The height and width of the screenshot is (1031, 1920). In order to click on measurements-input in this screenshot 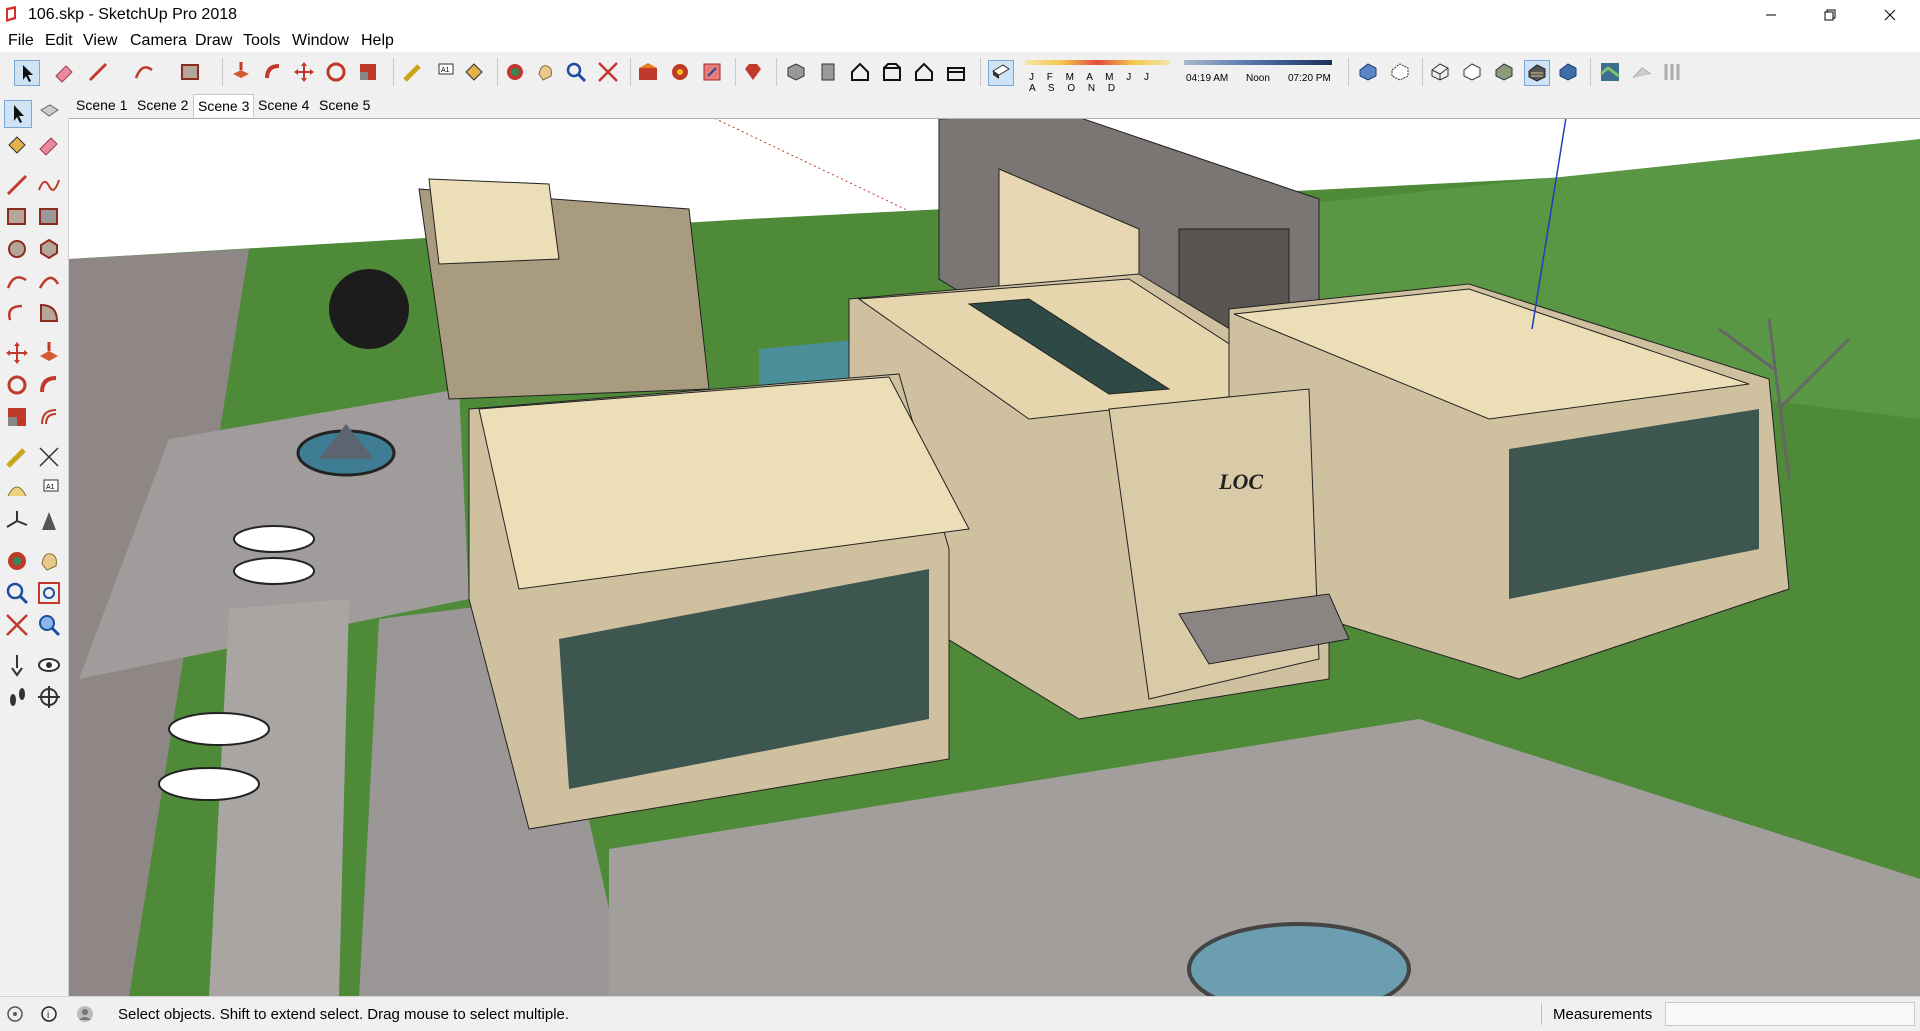, I will do `click(1790, 1014)`.